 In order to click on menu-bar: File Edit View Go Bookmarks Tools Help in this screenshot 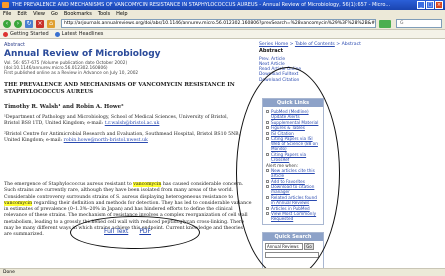, I will do `click(222, 14)`.